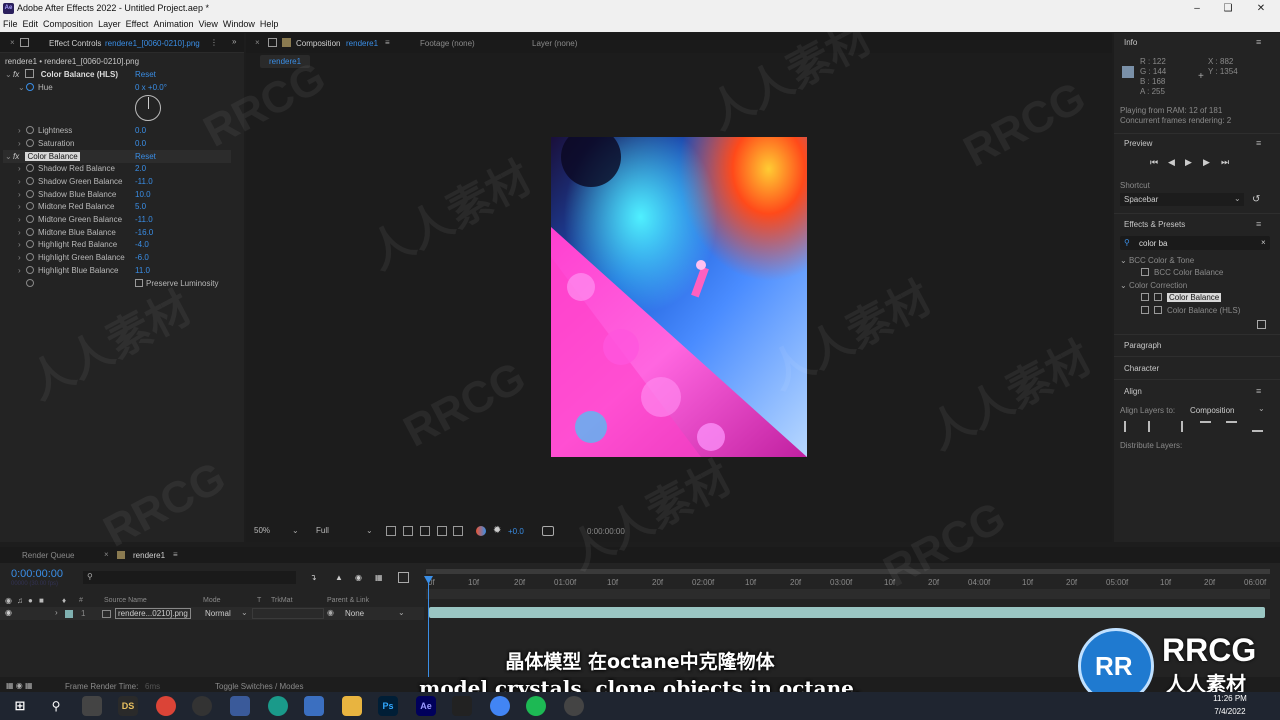  What do you see at coordinates (1225, 162) in the screenshot?
I see `last-frame-icon: ⏭` at bounding box center [1225, 162].